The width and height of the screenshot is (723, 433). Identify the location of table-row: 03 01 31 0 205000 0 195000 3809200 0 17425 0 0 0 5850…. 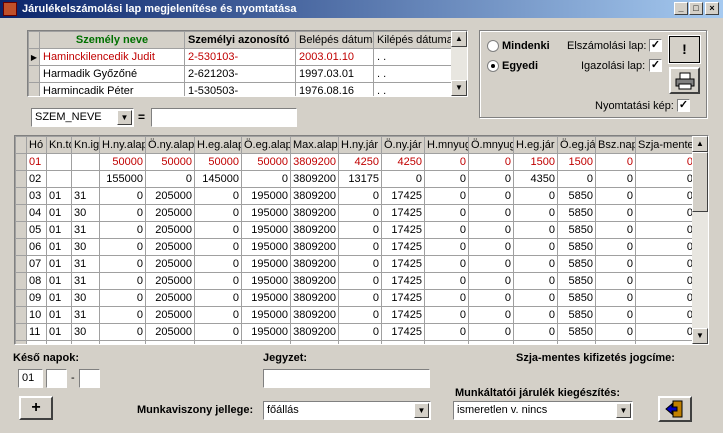
(355, 196).